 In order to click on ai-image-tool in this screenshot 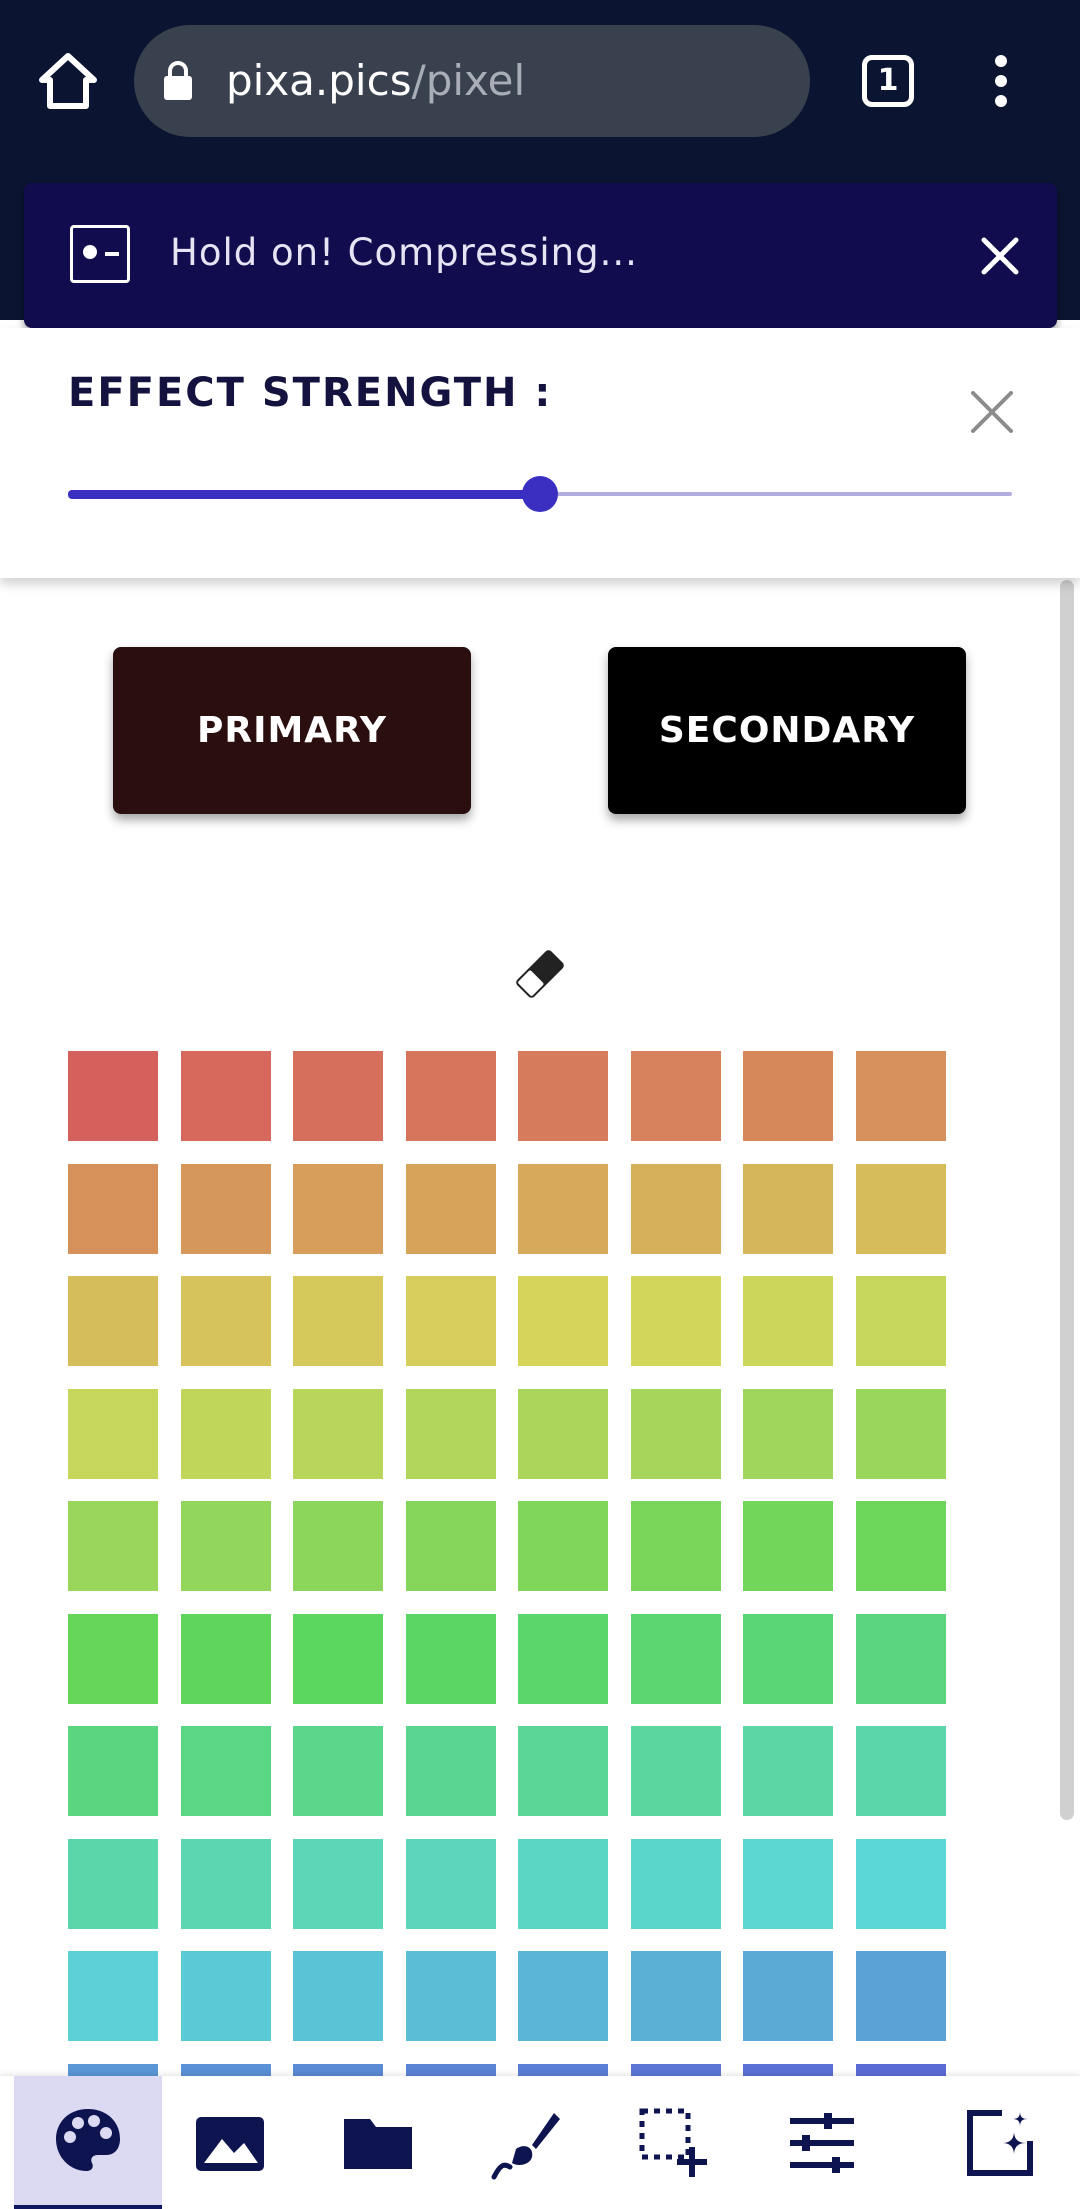, I will do `click(1000, 2142)`.